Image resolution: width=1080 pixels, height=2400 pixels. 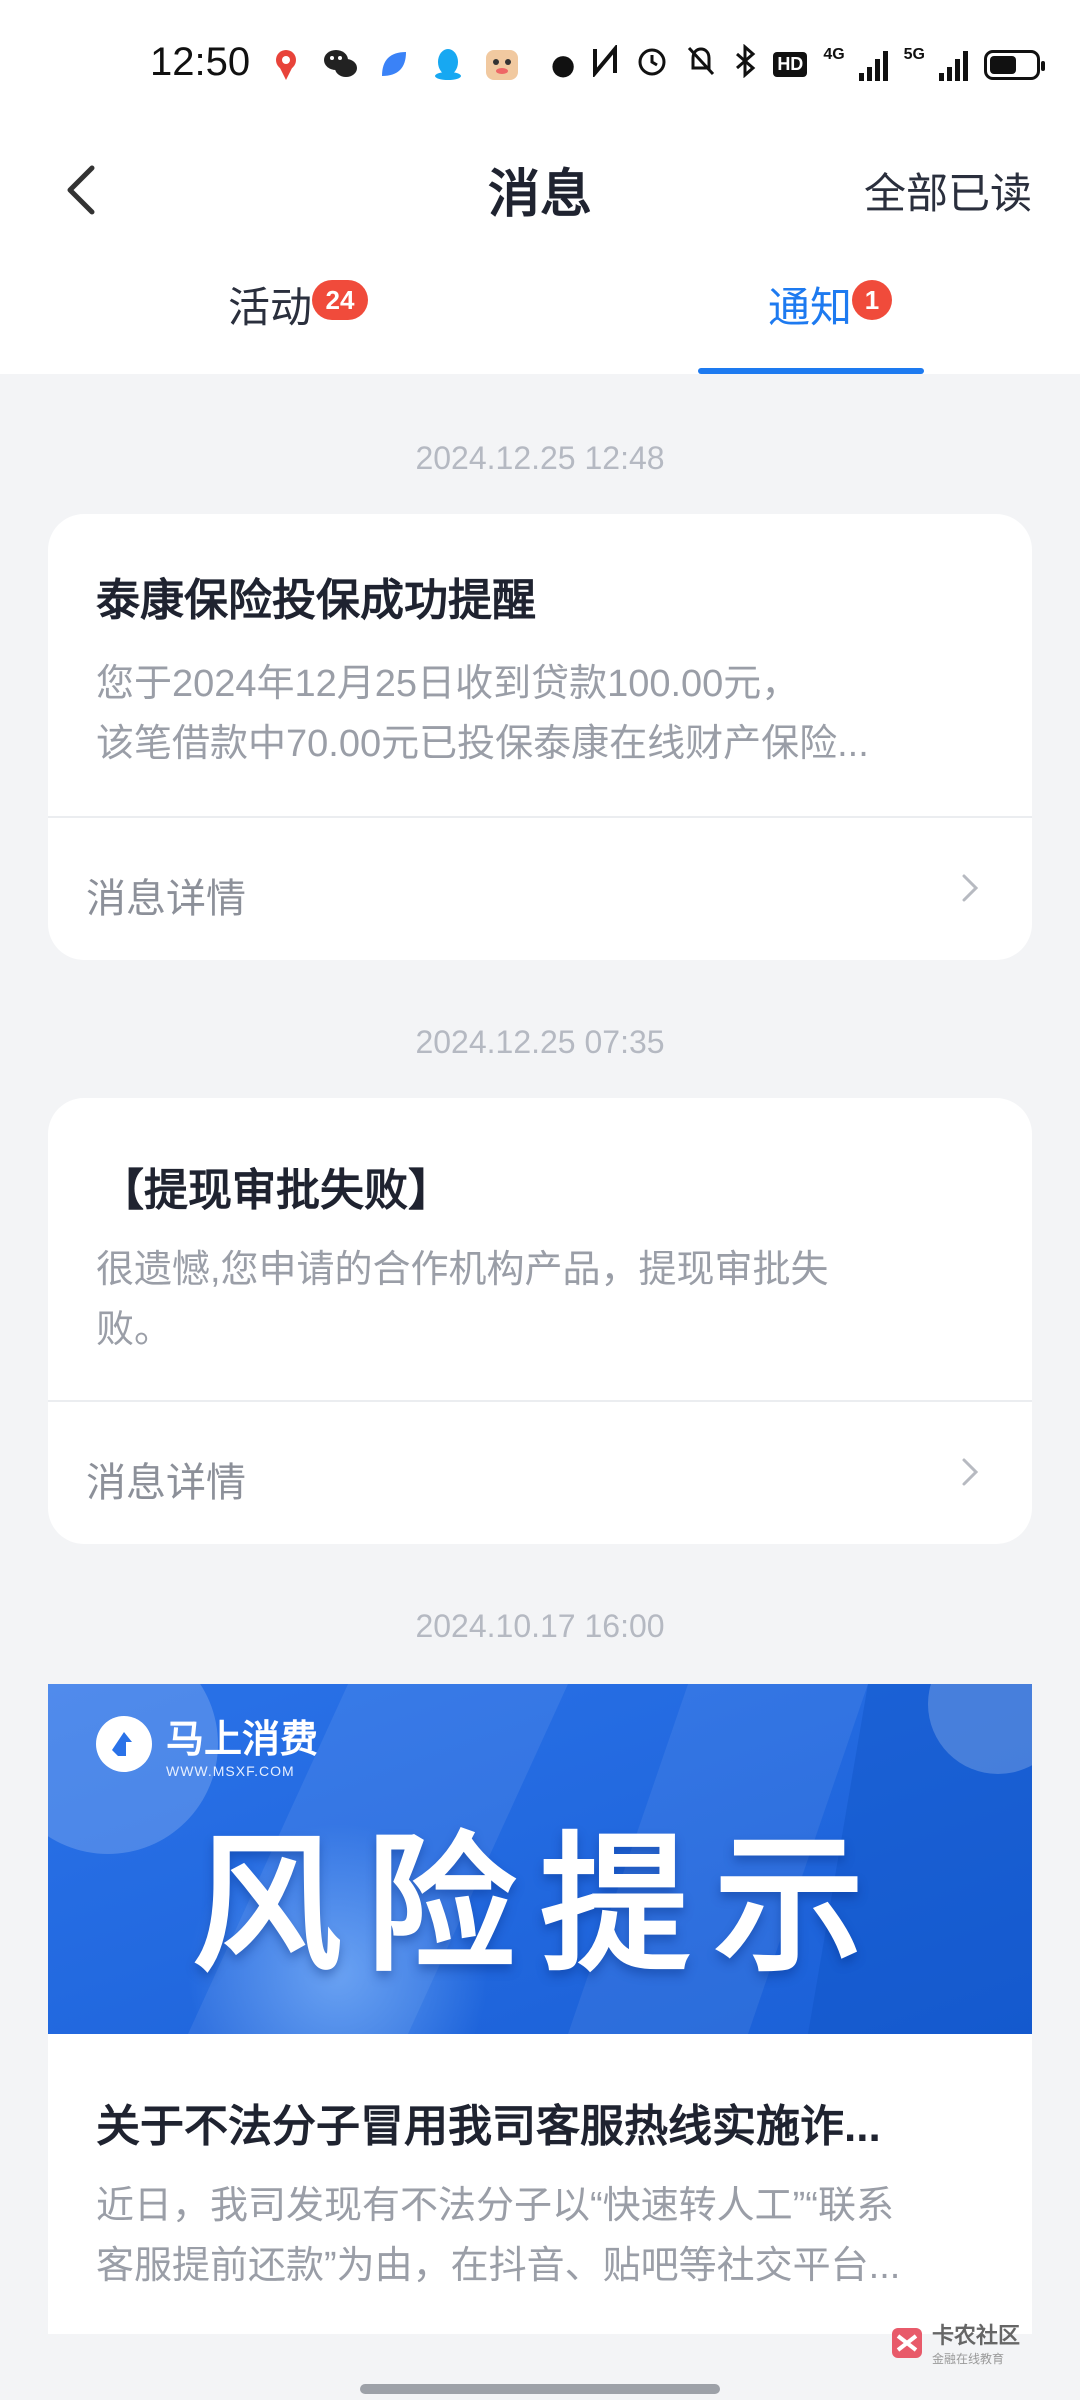 I want to click on brand-logo: 马上消费 WWW.MSXF.COM, so click(x=205, y=1743).